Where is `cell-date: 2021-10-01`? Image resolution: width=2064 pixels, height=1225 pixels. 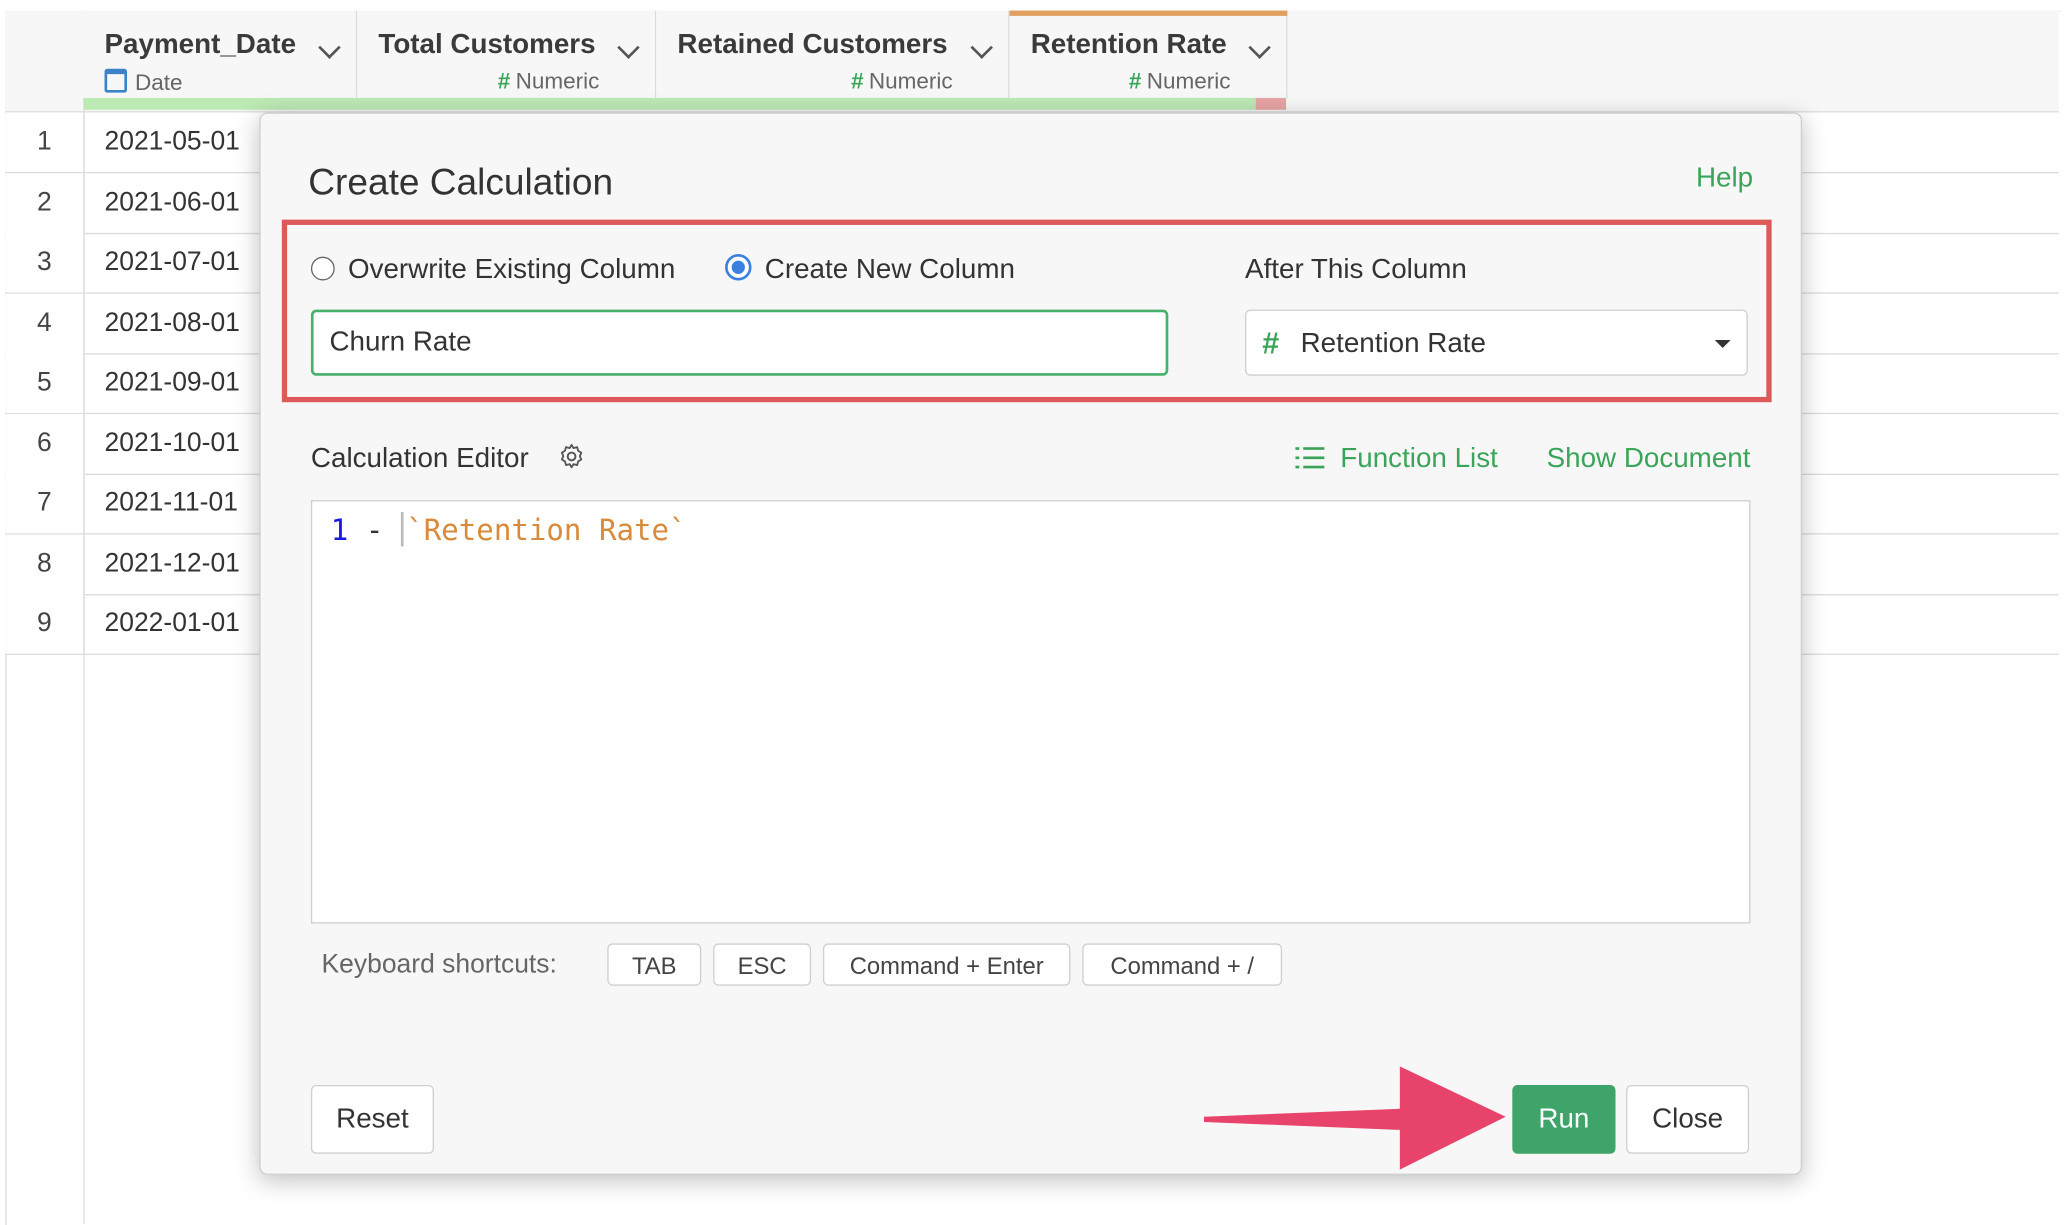
cell-date: 2021-10-01 is located at coordinates (172, 444).